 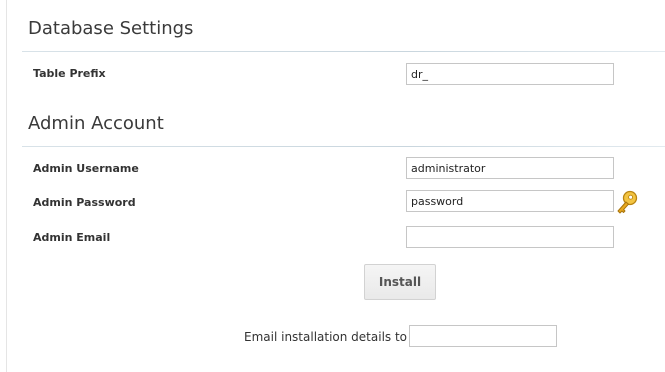 What do you see at coordinates (510, 74) in the screenshot?
I see `table-prefix-input` at bounding box center [510, 74].